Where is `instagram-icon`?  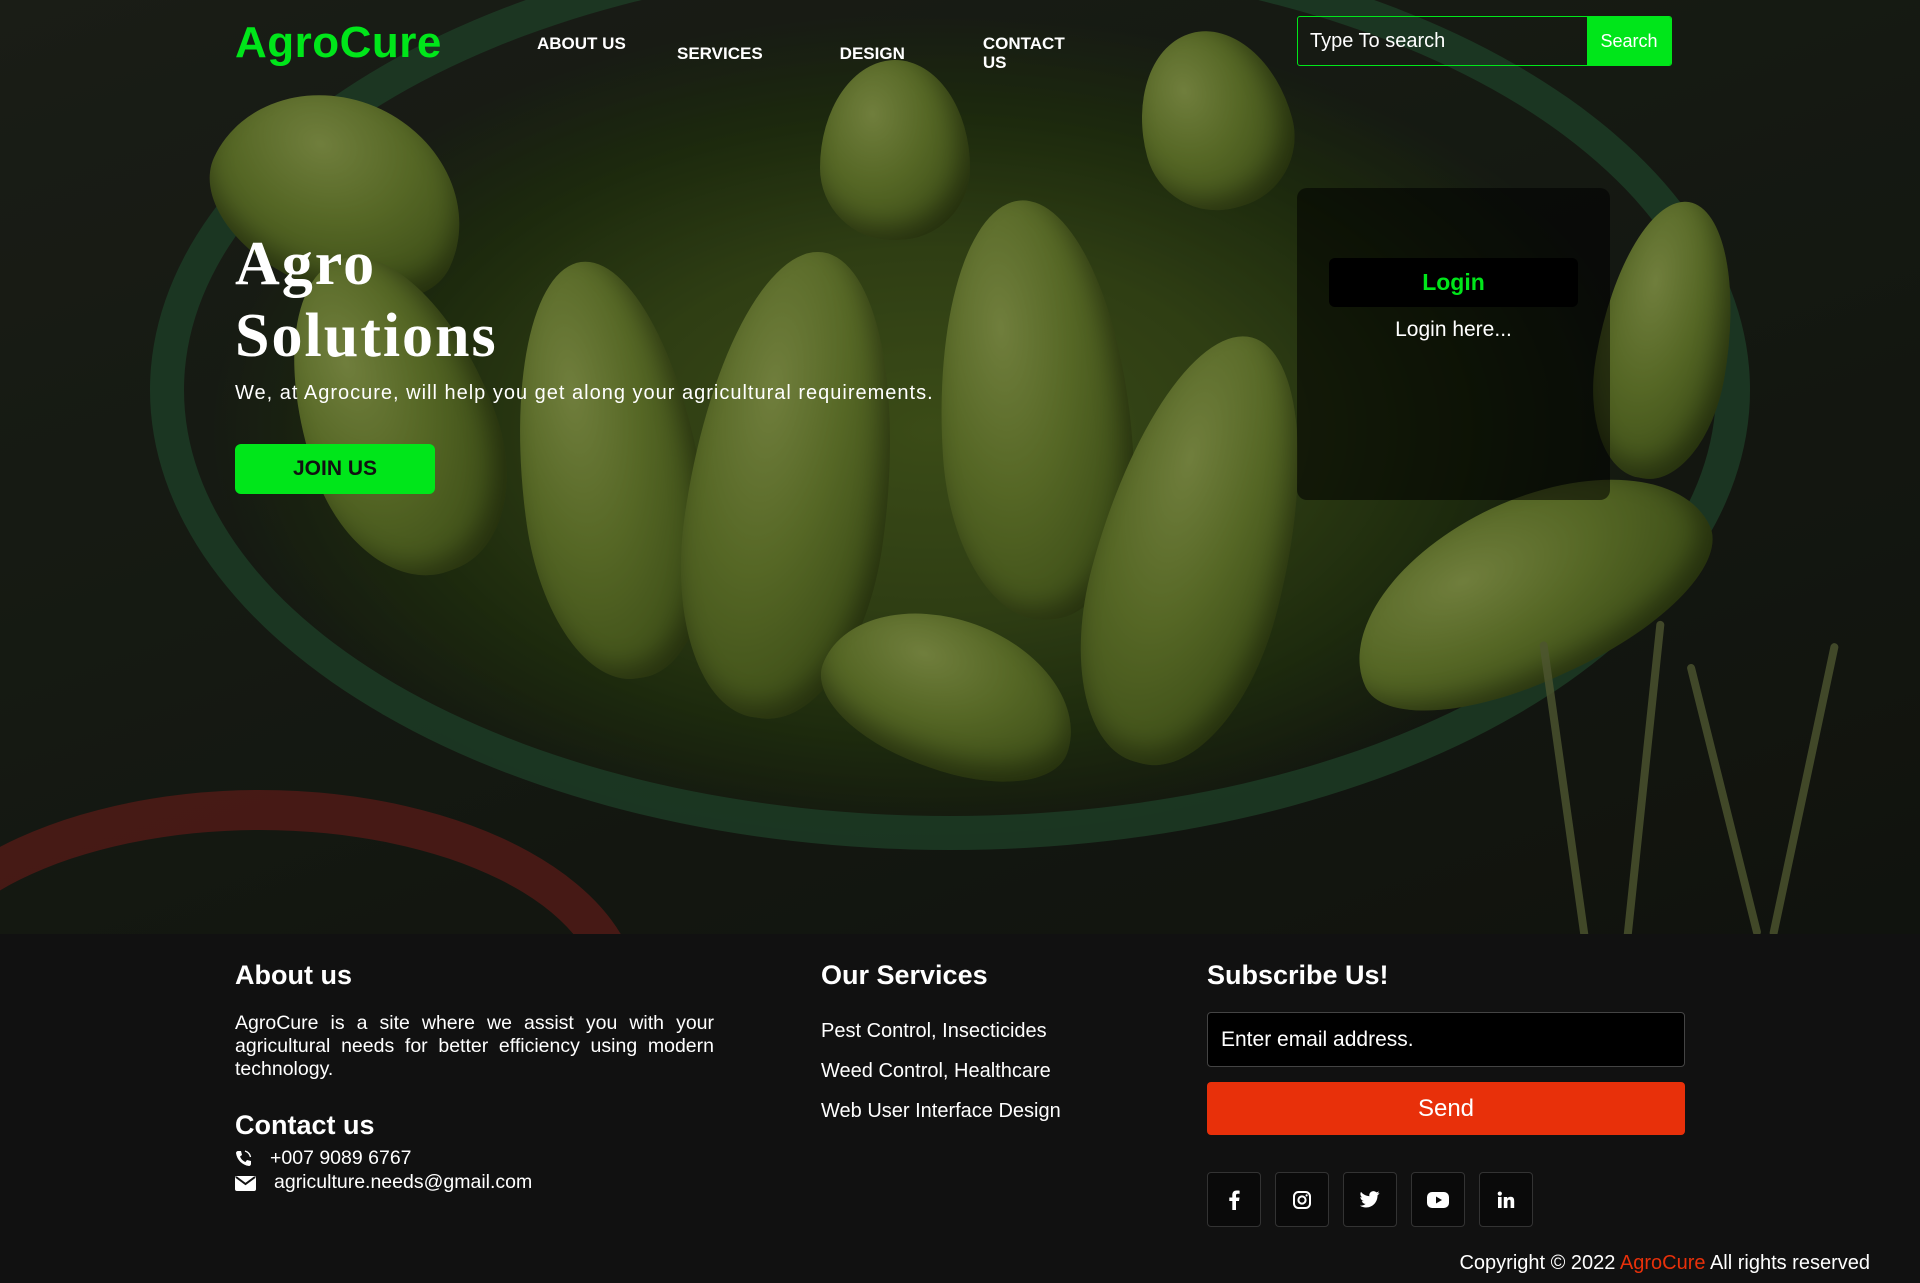
instagram-icon is located at coordinates (1302, 1199).